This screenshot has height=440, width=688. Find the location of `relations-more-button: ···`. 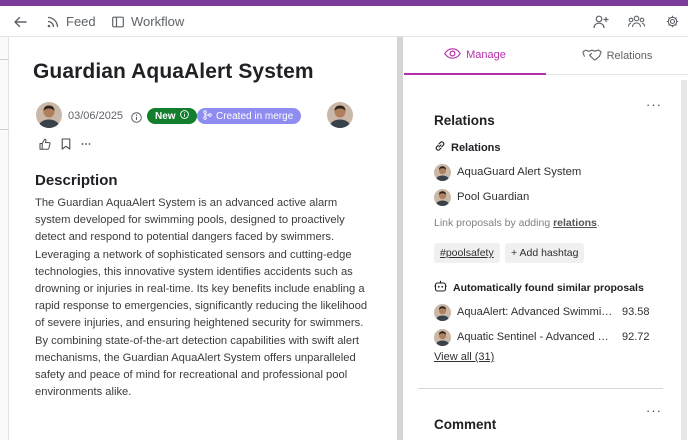

relations-more-button: ··· is located at coordinates (654, 104).